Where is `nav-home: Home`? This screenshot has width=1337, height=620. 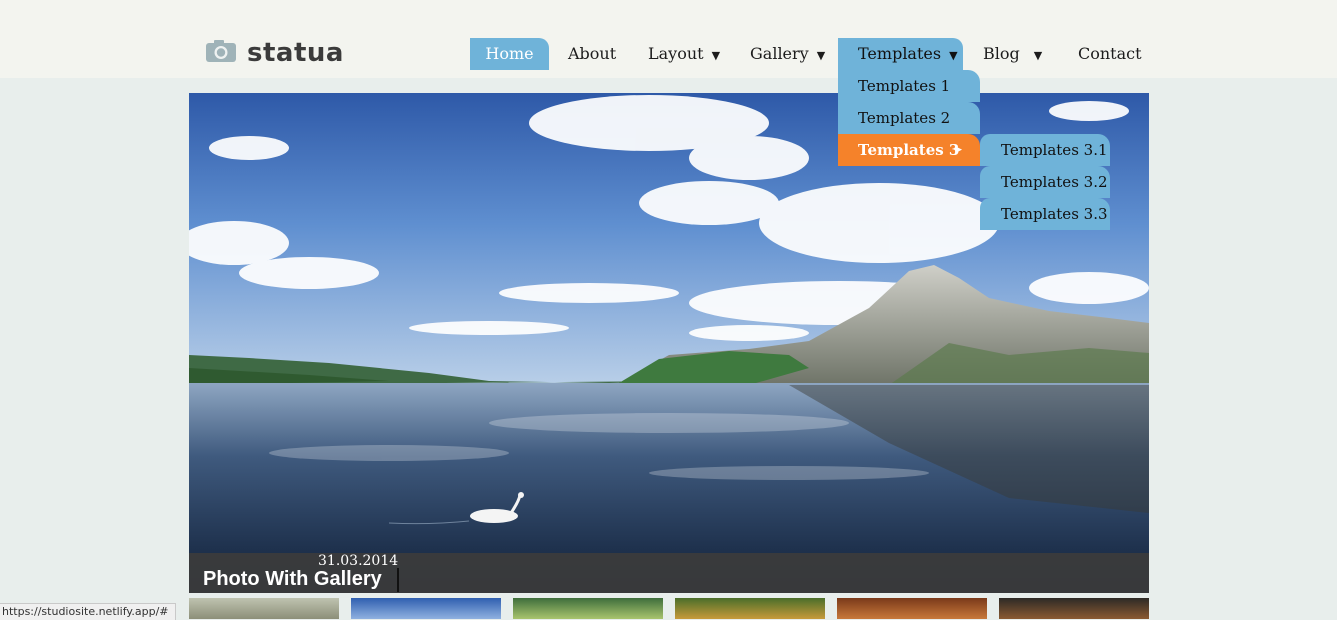
nav-home: Home is located at coordinates (509, 54).